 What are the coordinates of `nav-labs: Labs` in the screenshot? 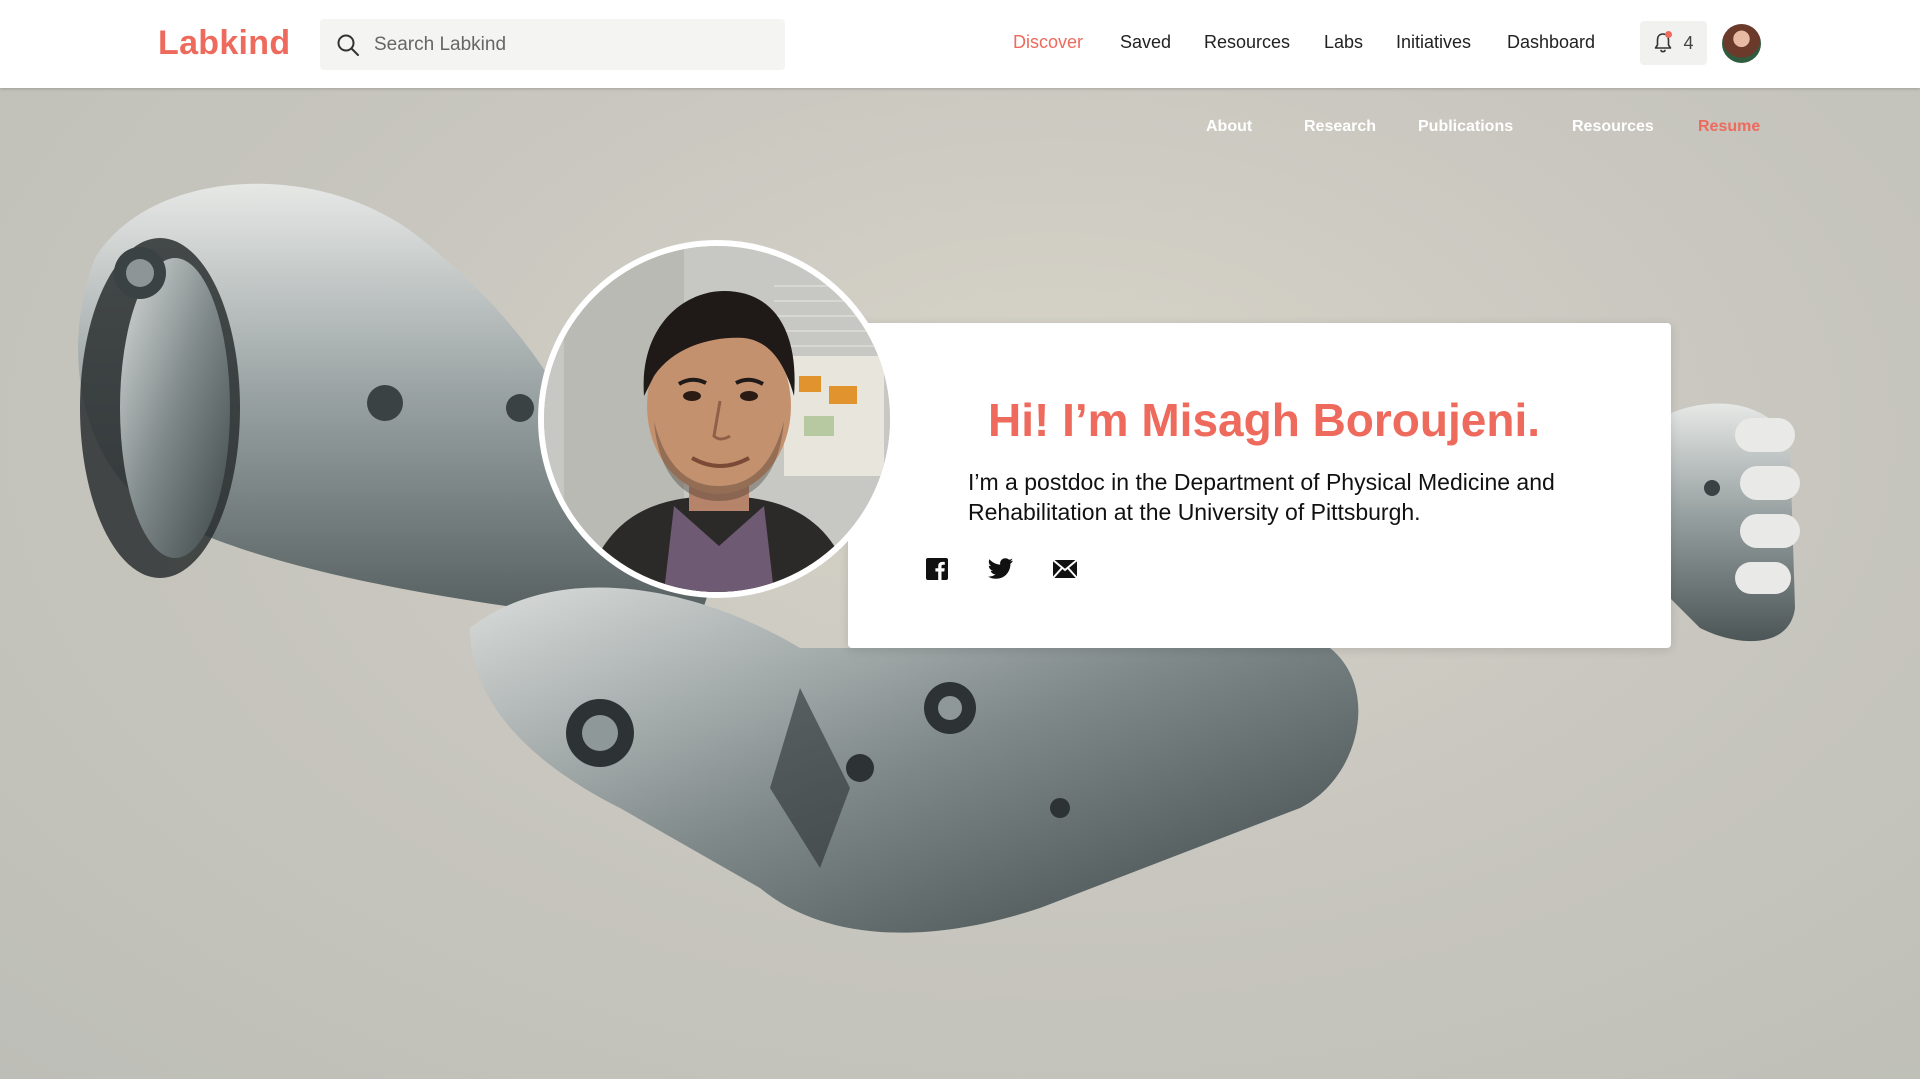 It's located at (1343, 42).